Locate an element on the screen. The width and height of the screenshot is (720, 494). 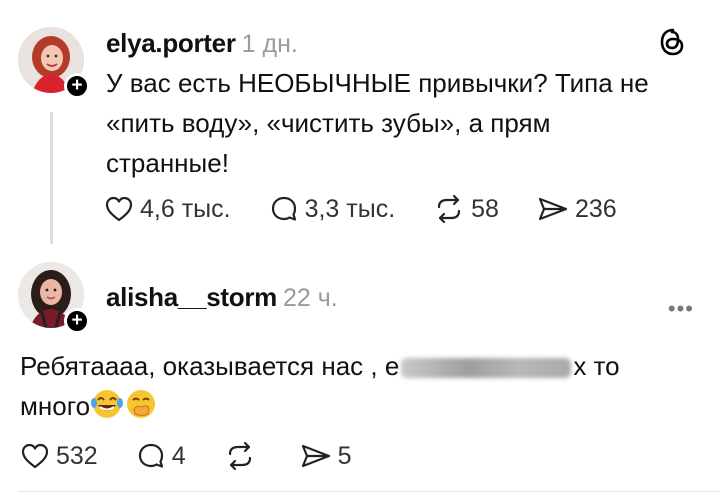
paper-plane-icon is located at coordinates (315, 456).